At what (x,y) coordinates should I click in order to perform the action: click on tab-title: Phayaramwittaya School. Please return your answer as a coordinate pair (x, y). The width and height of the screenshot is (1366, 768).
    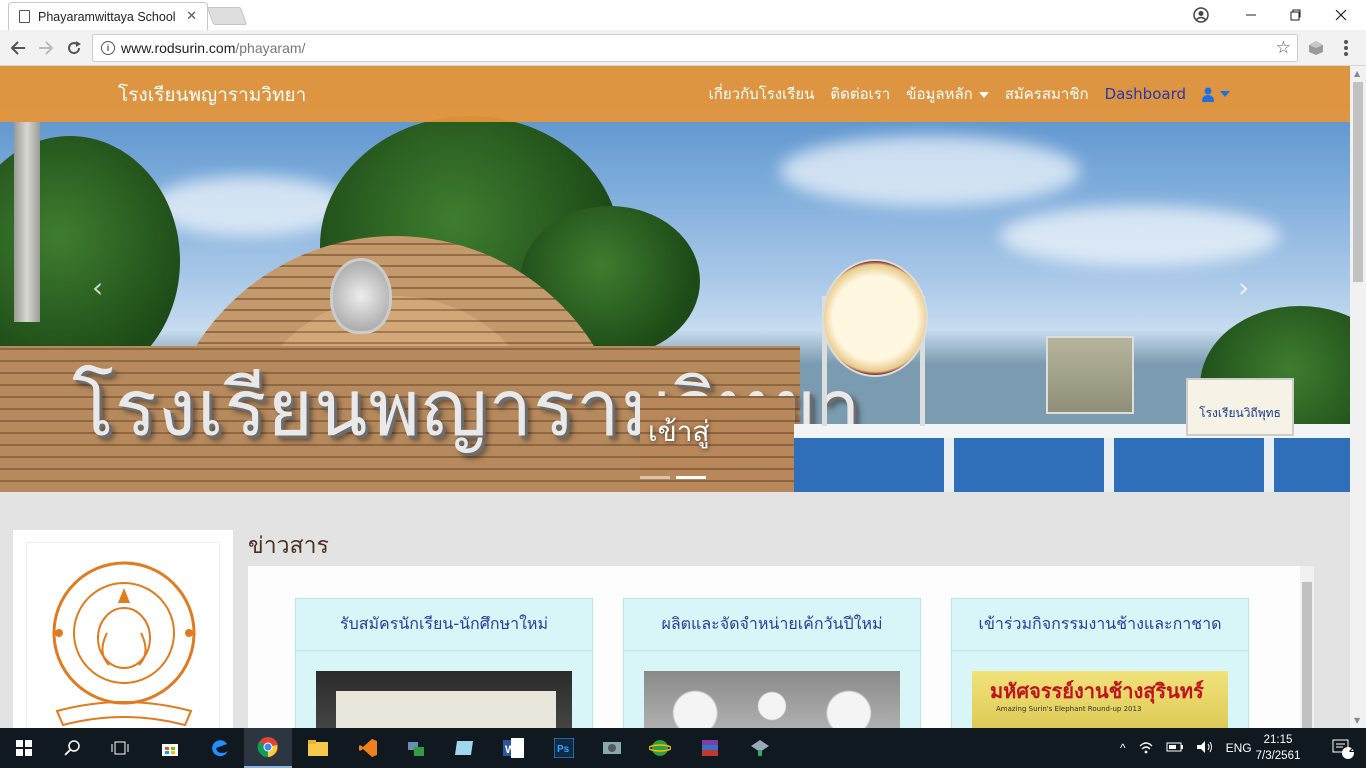
    Looking at the image, I should click on (107, 16).